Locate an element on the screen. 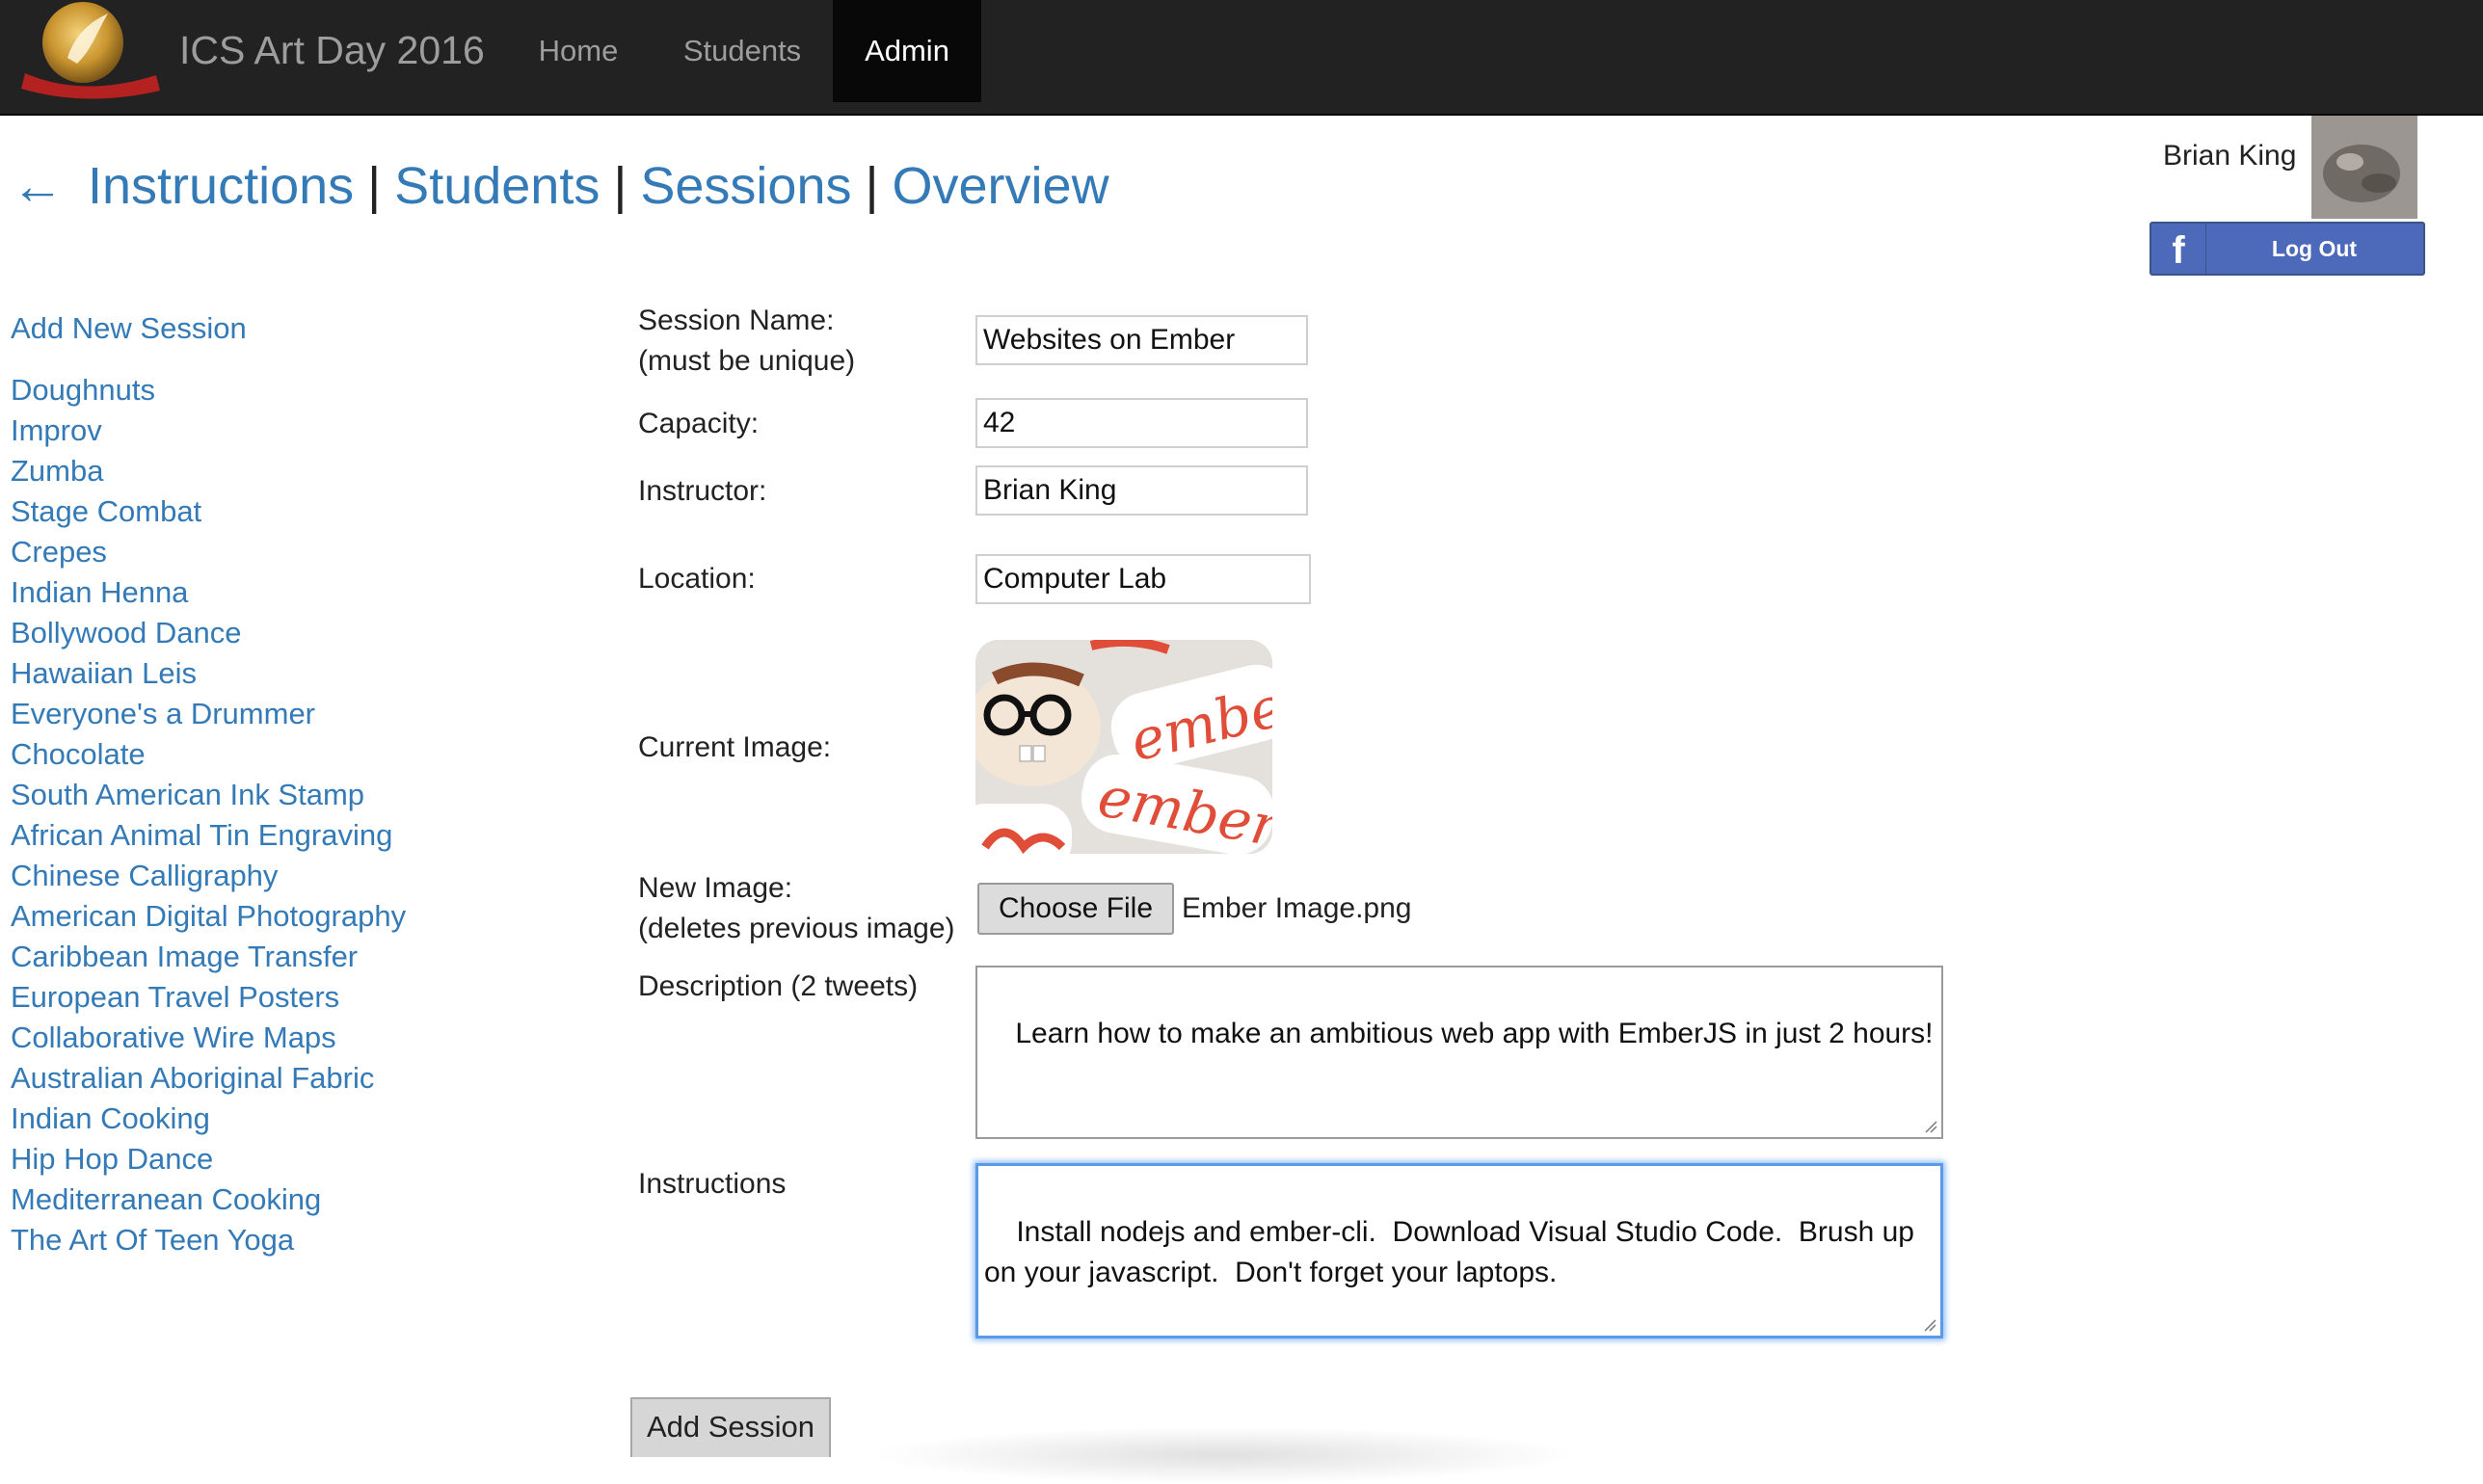 The width and height of the screenshot is (2483, 1484). drop-shadow is located at coordinates (1224, 1455).